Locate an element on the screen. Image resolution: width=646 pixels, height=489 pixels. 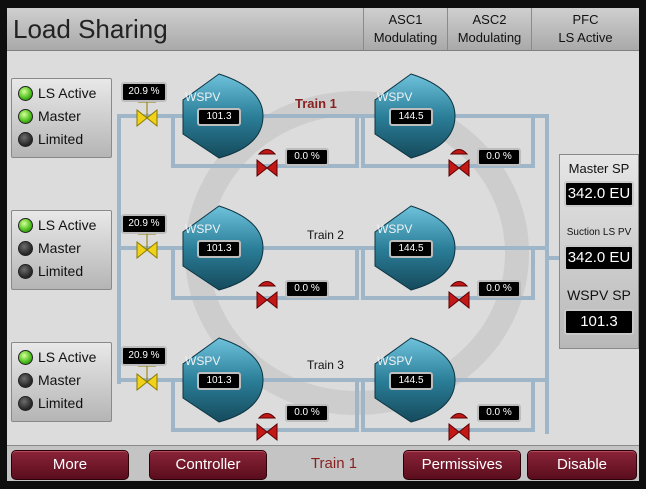
recycle-valve-2-1-readout: 0.0 % is located at coordinates (307, 289).